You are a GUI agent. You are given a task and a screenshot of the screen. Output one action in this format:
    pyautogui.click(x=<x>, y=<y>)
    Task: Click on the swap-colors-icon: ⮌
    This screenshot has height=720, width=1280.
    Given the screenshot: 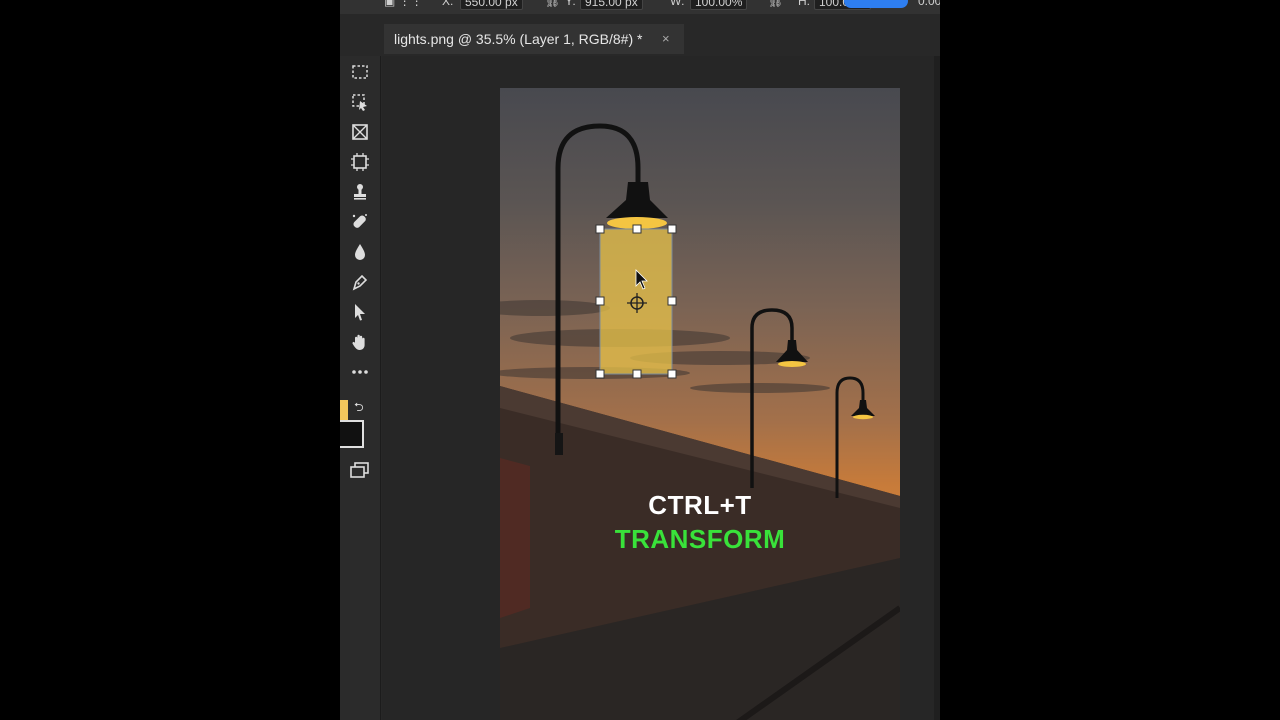 What is the action you would take?
    pyautogui.click(x=359, y=408)
    